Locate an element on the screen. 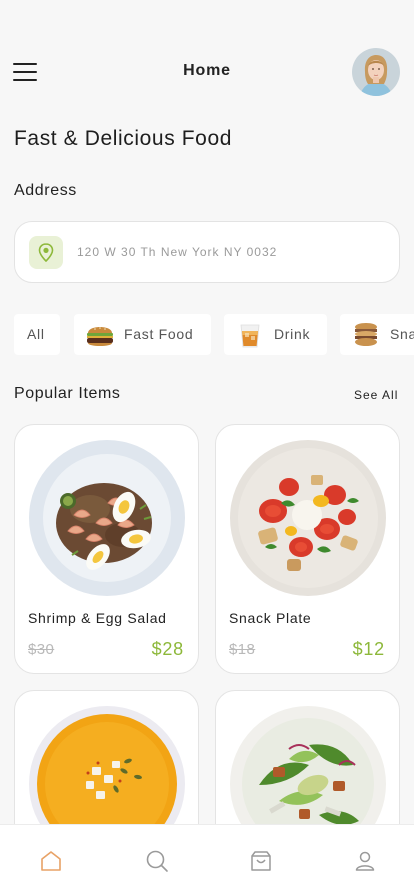 The height and width of the screenshot is (896, 414). shopping-bag-icon is located at coordinates (262, 862).